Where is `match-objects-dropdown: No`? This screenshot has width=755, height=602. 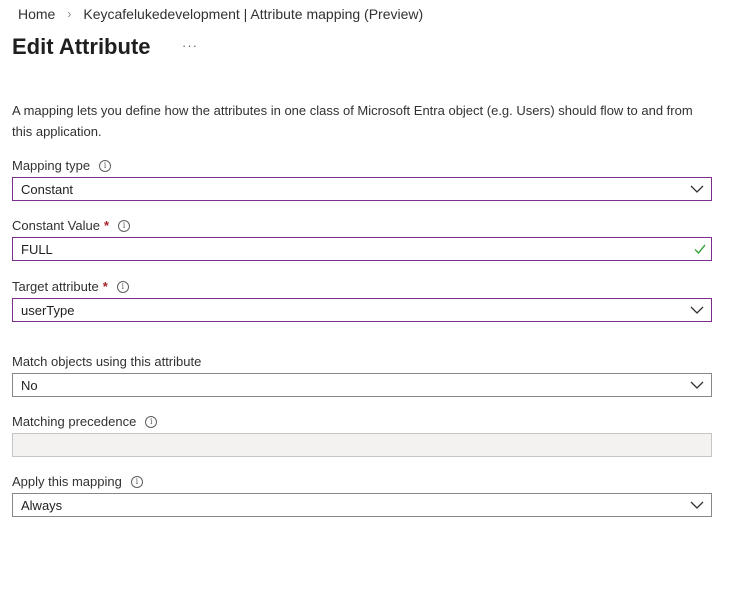 match-objects-dropdown: No is located at coordinates (362, 385).